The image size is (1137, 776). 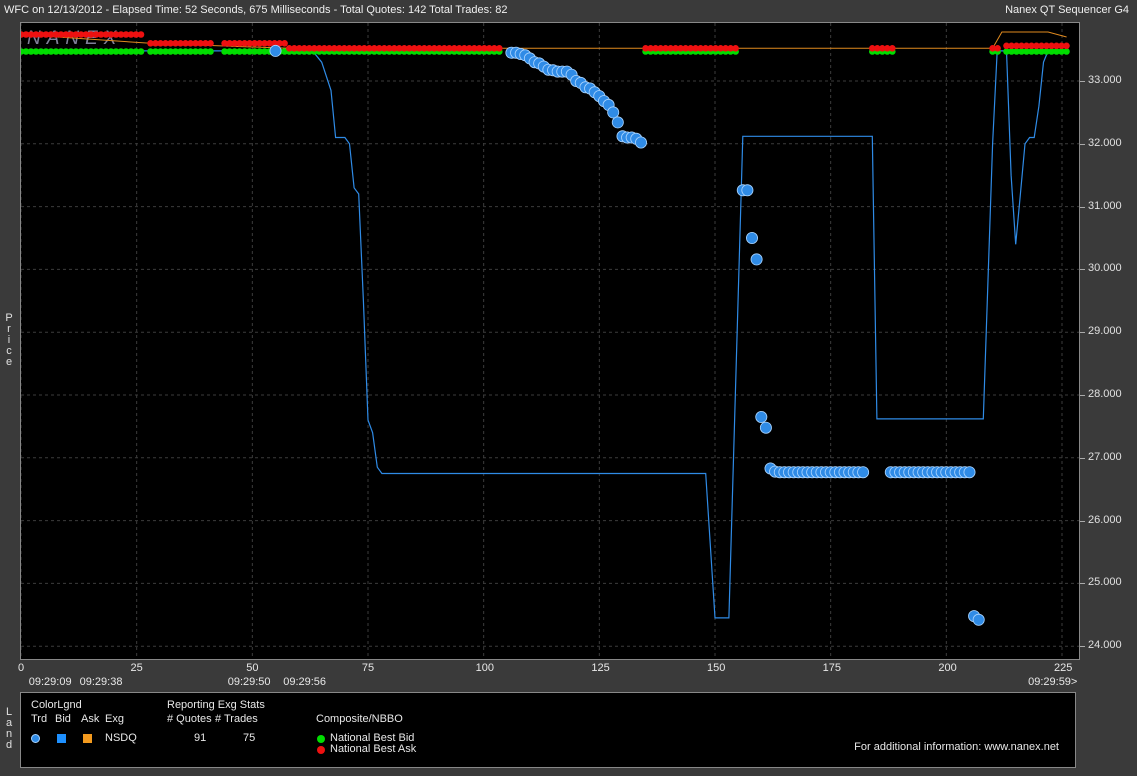 I want to click on time-label: 09:29:09, so click(x=50, y=682).